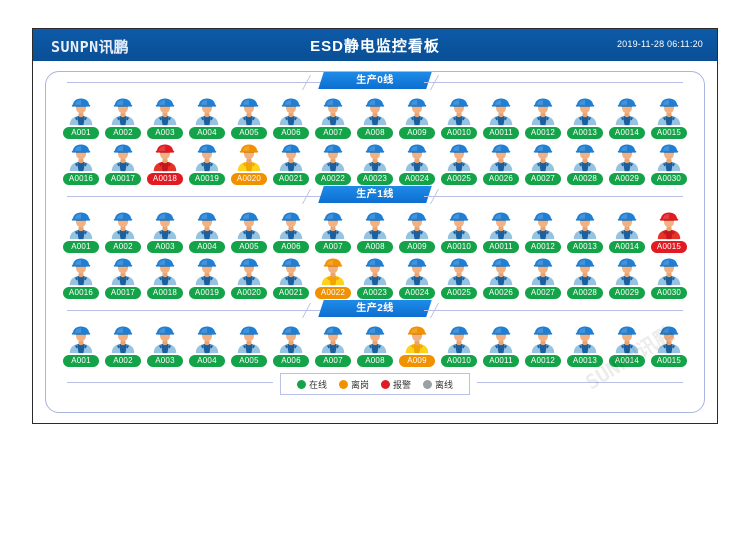 The width and height of the screenshot is (750, 534). Describe the element at coordinates (291, 179) in the screenshot. I see `worker-id-badge: A0021` at that location.